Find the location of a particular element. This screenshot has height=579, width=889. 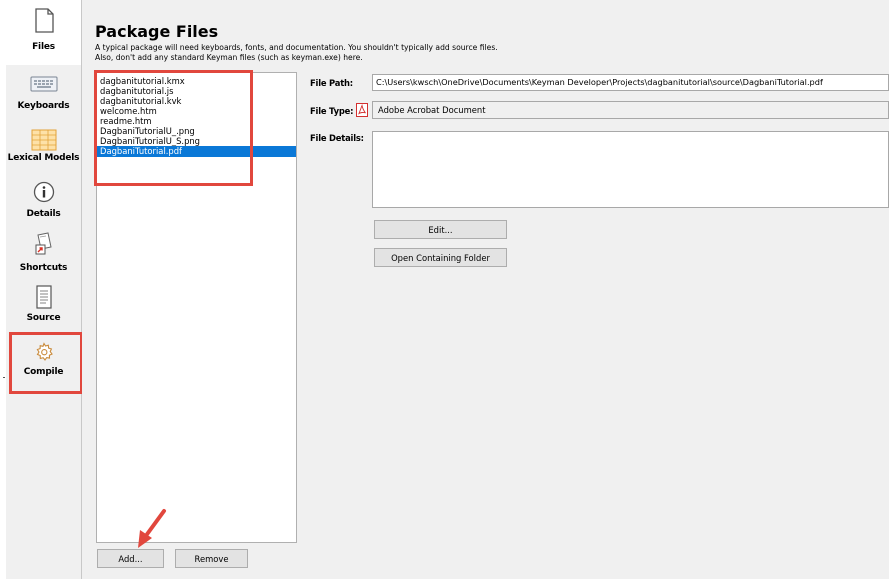

list-item: dagbanitutorial.js is located at coordinates (196, 91).